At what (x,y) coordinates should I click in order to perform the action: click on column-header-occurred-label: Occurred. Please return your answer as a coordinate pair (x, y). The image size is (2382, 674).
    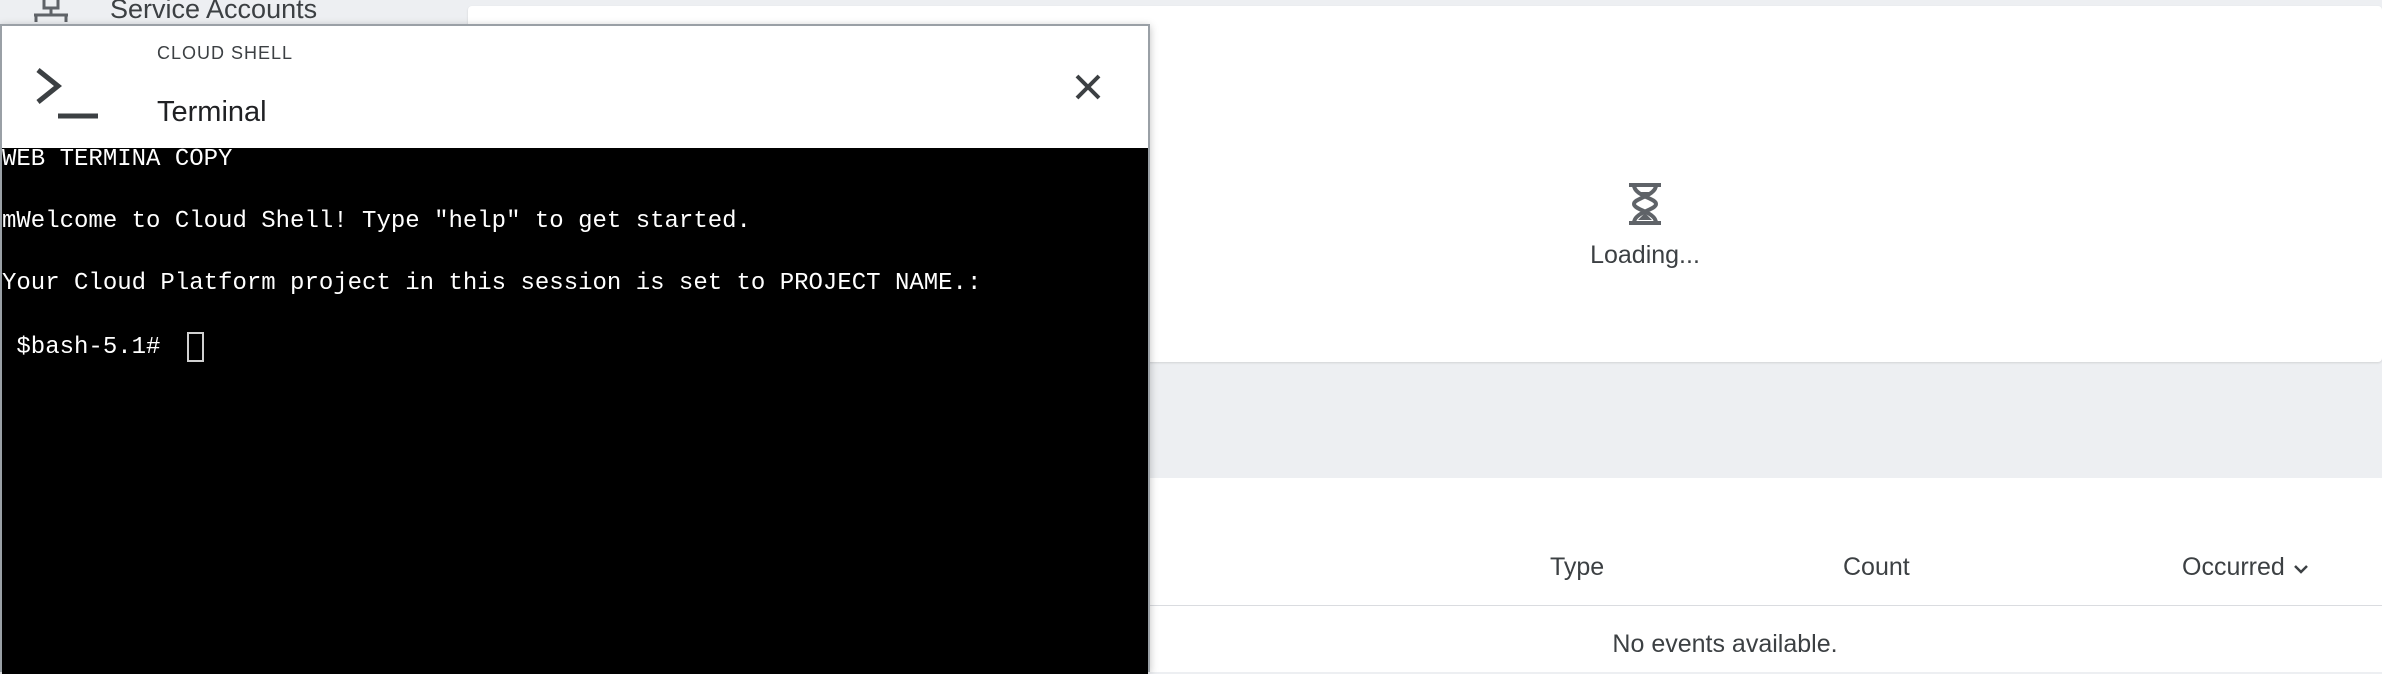
    Looking at the image, I should click on (2233, 567).